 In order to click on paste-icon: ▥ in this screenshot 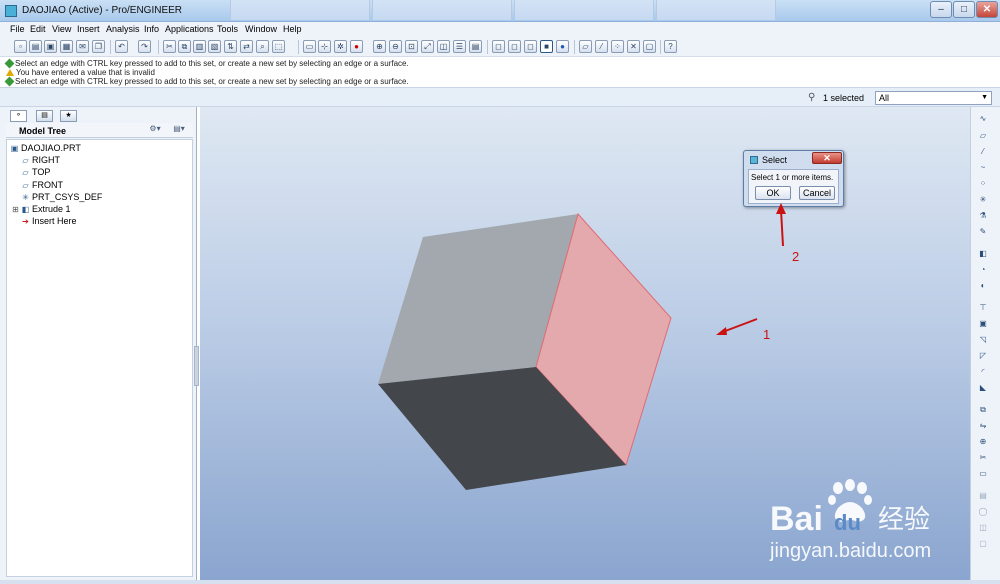, I will do `click(199, 46)`.